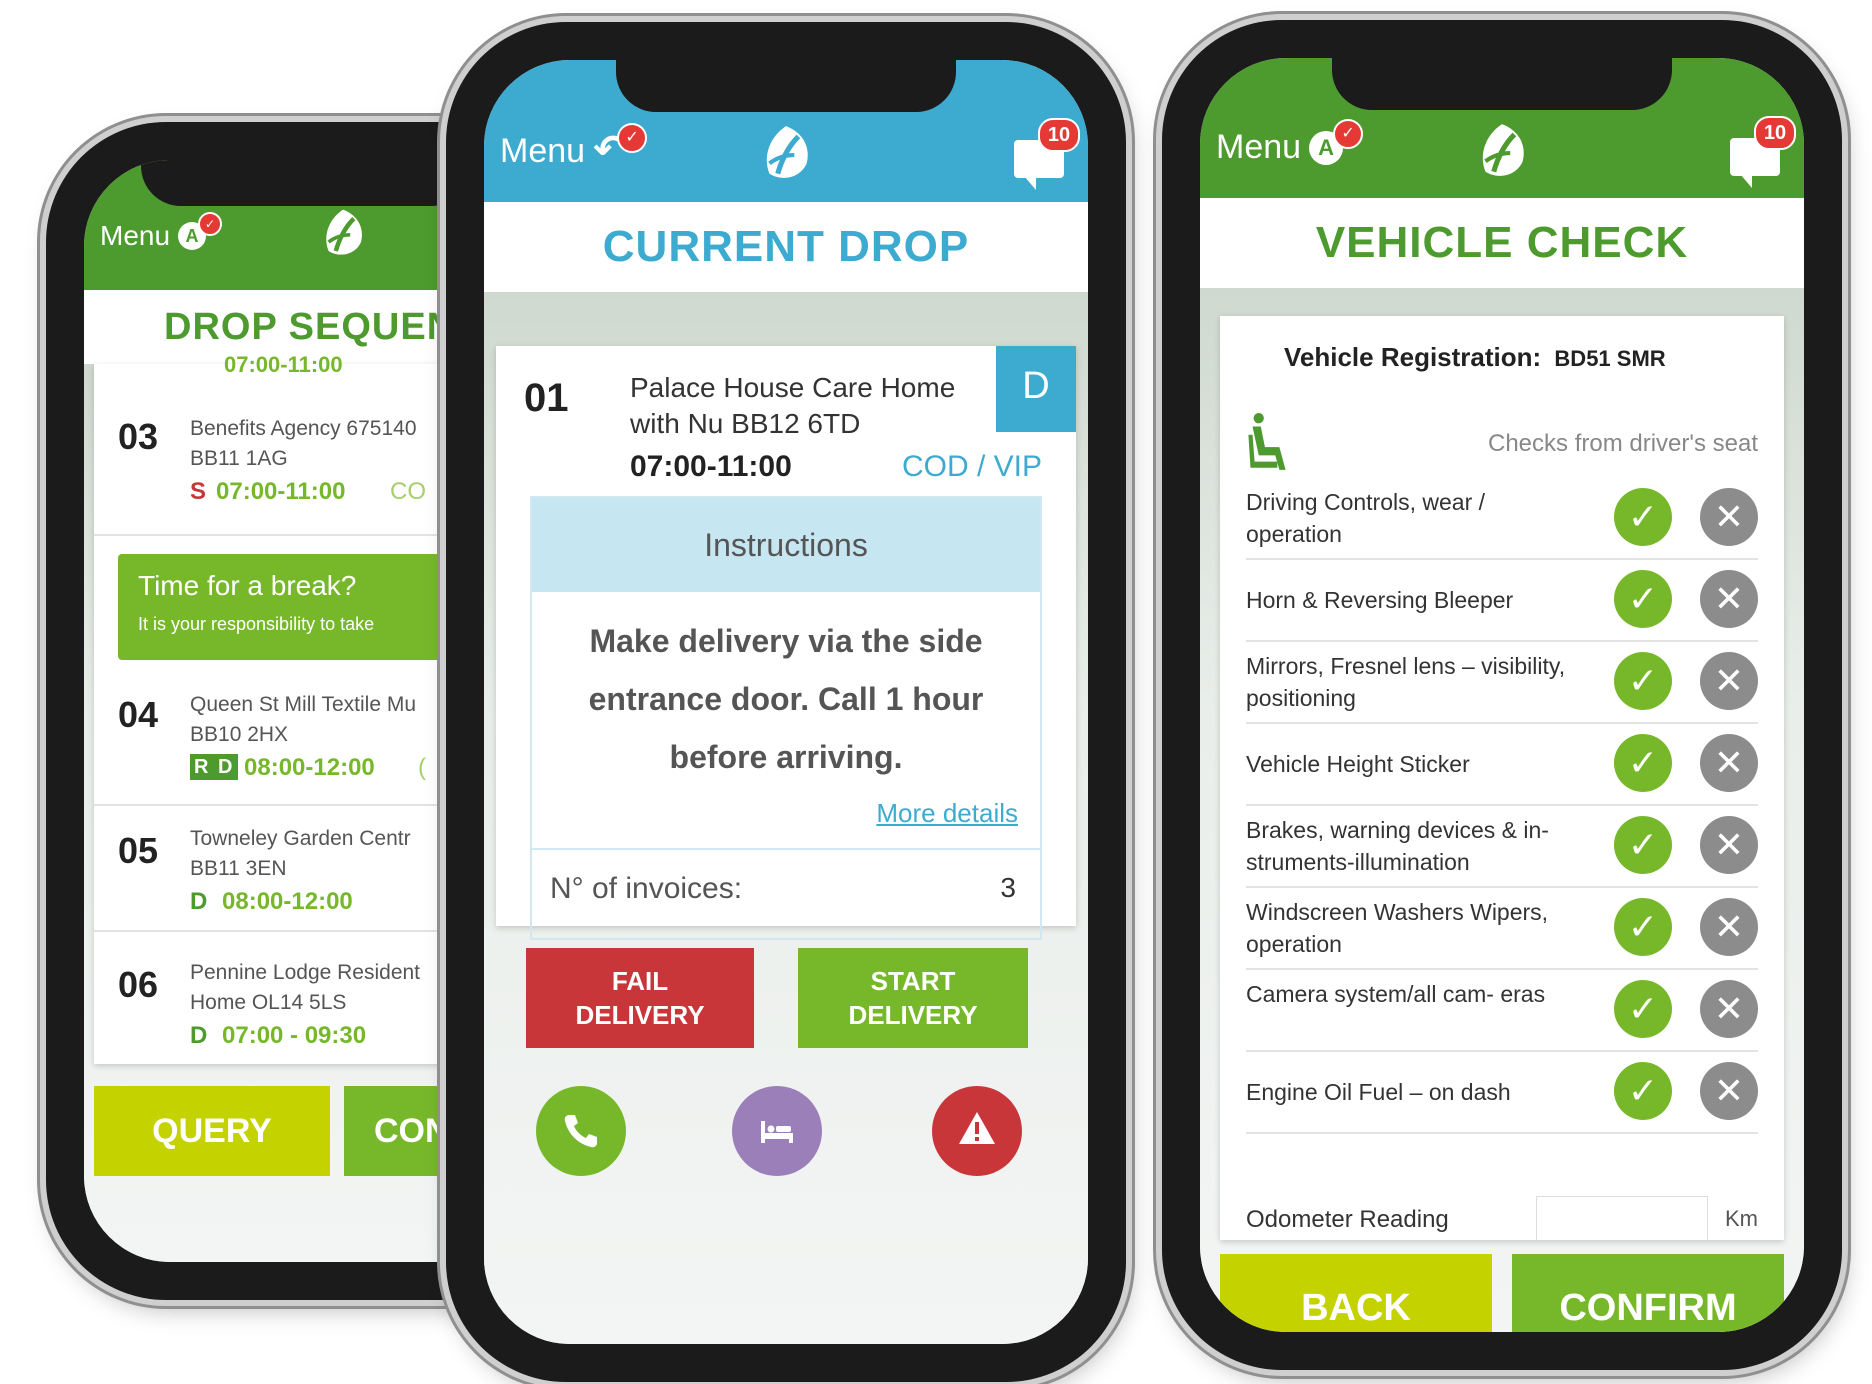 The image size is (1872, 1384). I want to click on check-row: Windscreen Washers Wipers, operation ✓ ✕, so click(1502, 928).